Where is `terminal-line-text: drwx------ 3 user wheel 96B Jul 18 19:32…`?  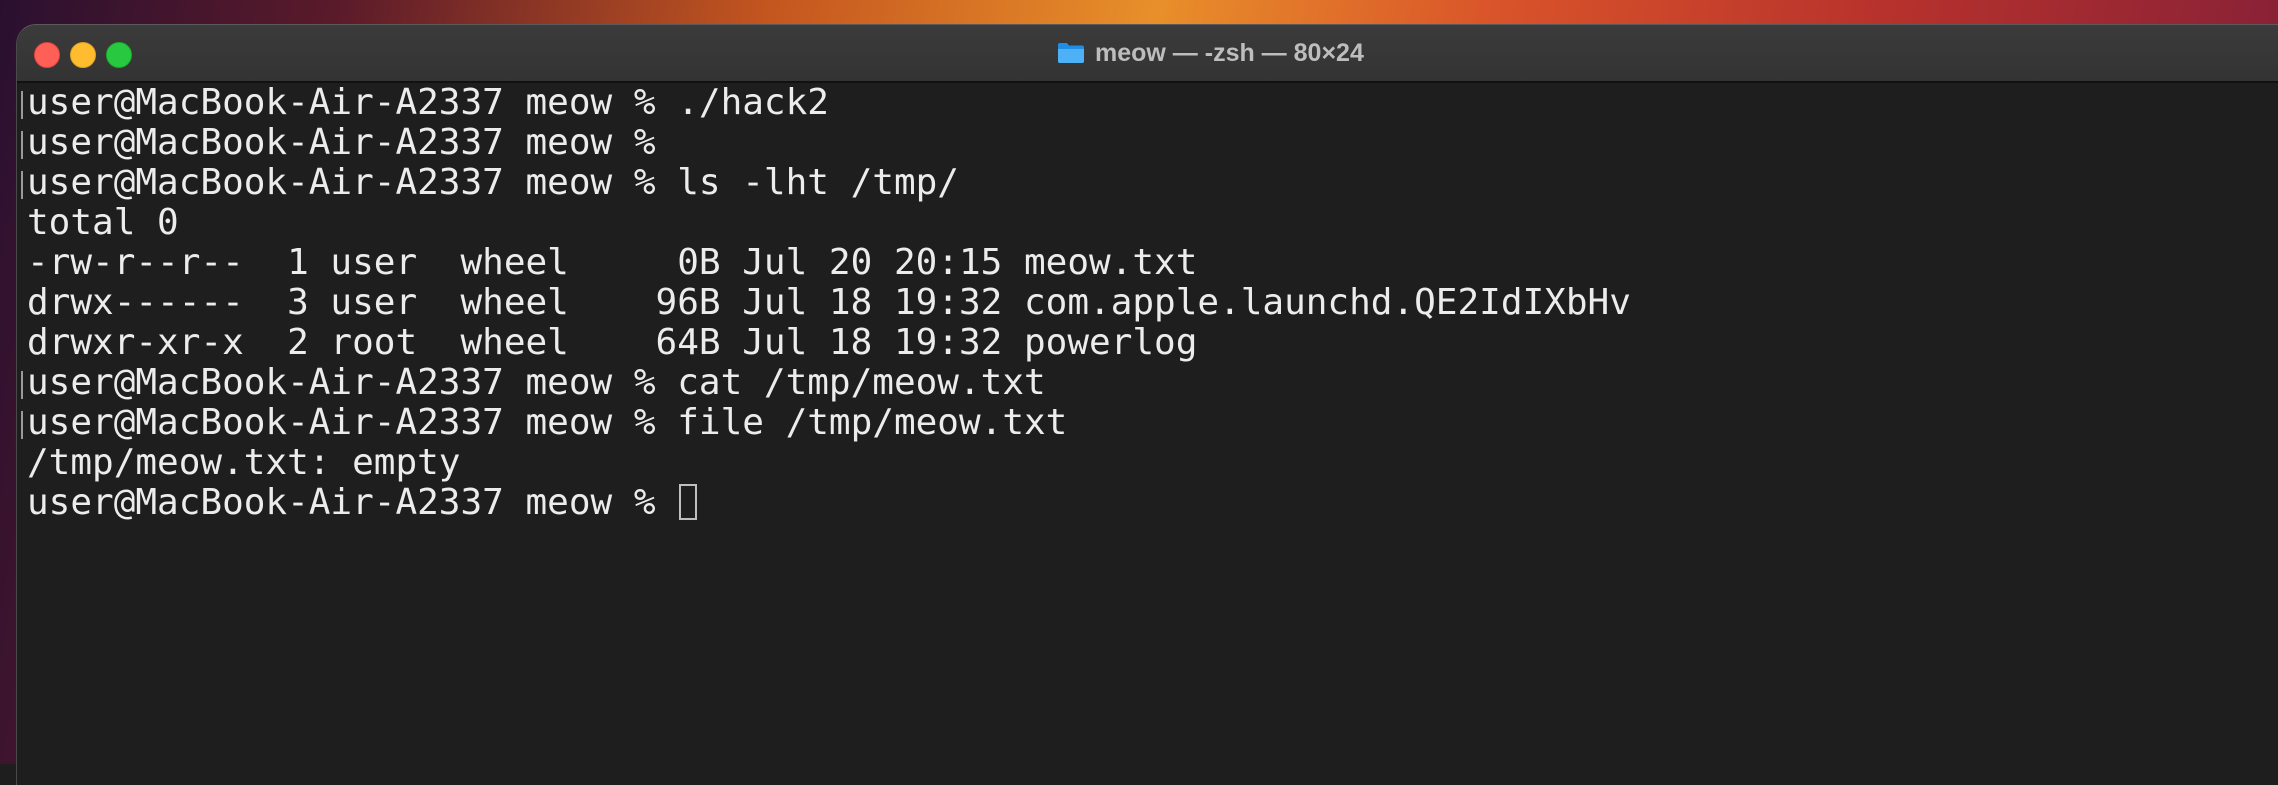 terminal-line-text: drwx------ 3 user wheel 96B Jul 18 19:32… is located at coordinates (829, 302).